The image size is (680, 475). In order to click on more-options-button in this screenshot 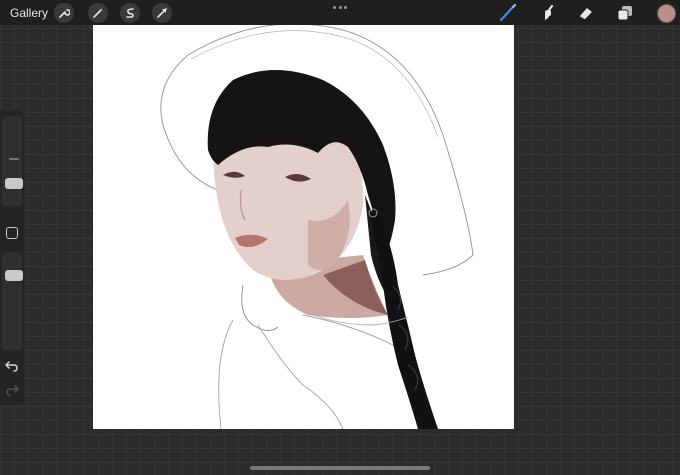, I will do `click(340, 8)`.